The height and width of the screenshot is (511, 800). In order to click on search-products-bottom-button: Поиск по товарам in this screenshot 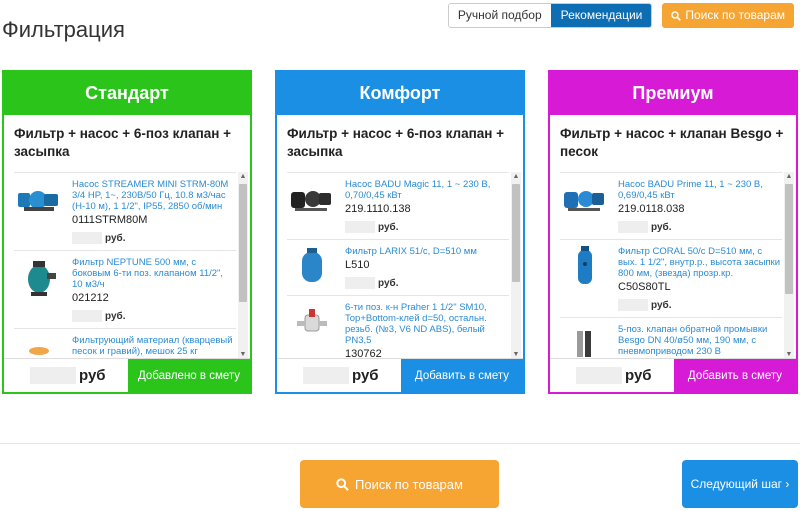, I will do `click(399, 484)`.